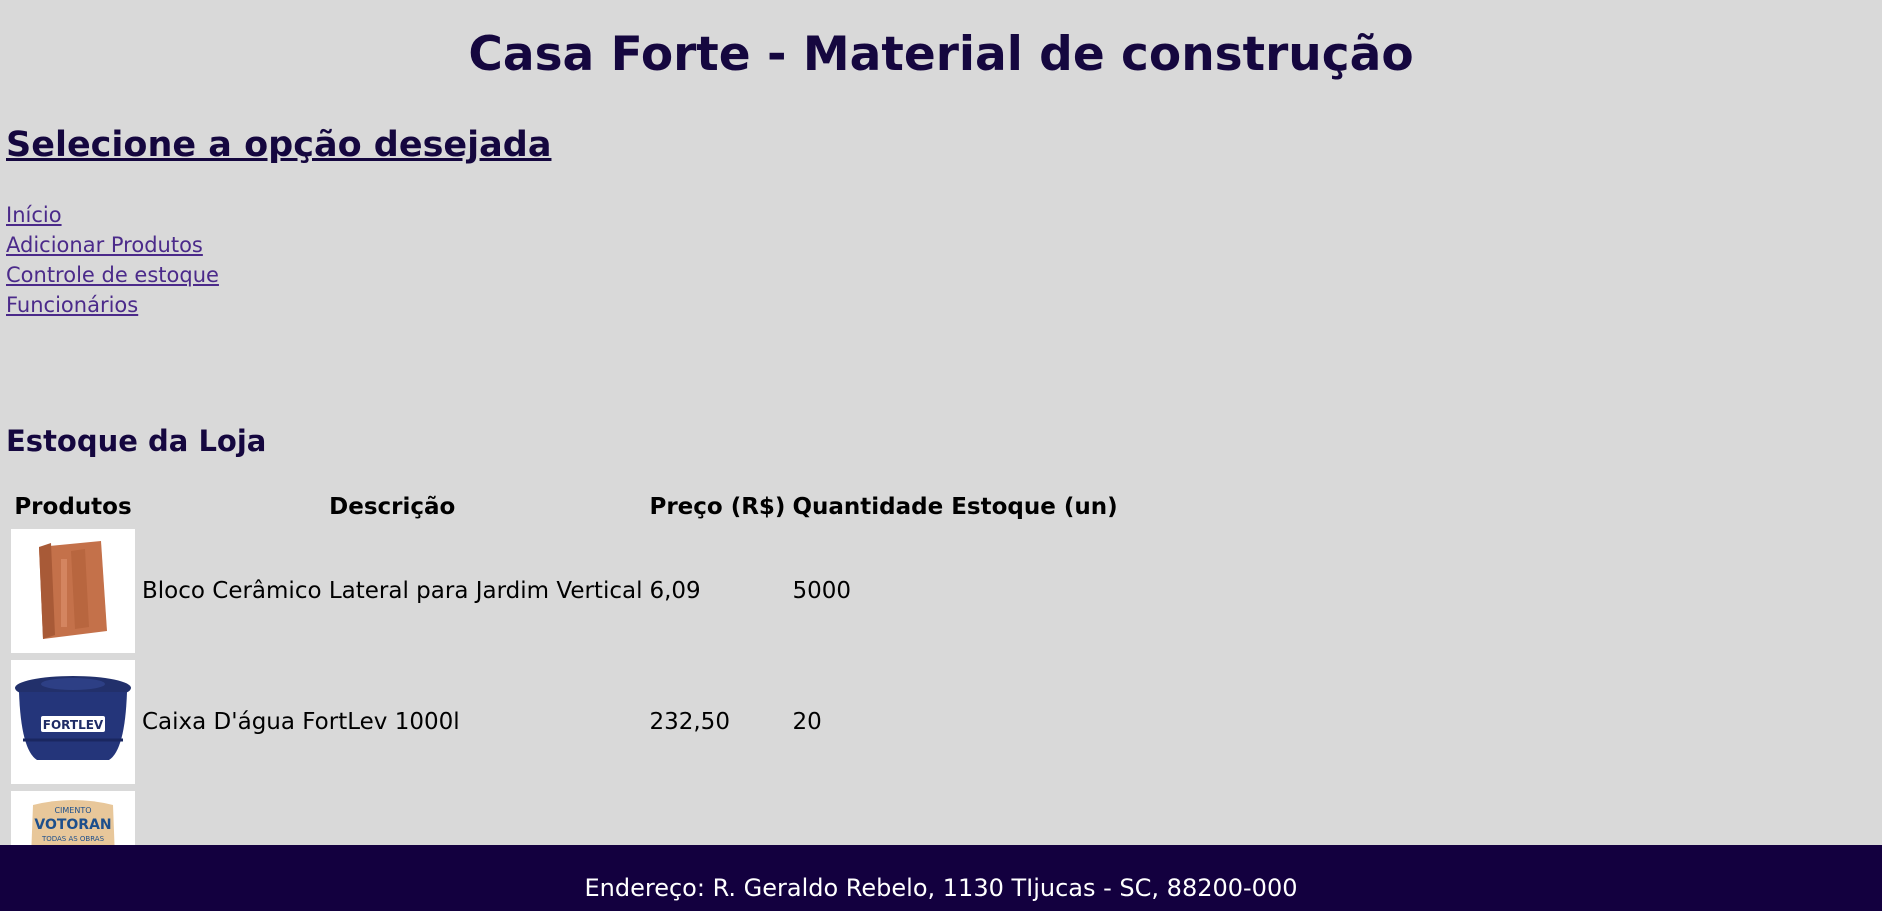 This screenshot has height=911, width=1882. Describe the element at coordinates (72, 305) in the screenshot. I see `nav-link-funcionarios: Funcionários` at that location.